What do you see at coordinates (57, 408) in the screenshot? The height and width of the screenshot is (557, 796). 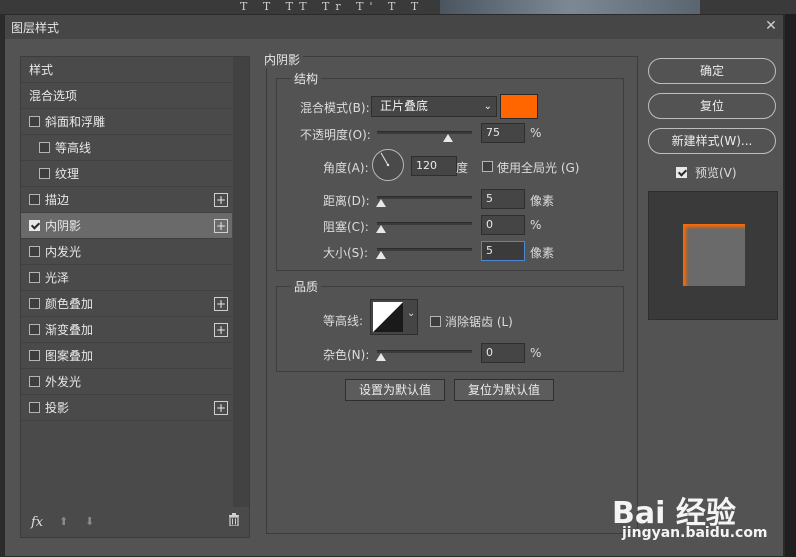 I see `style-list-label: 投影` at bounding box center [57, 408].